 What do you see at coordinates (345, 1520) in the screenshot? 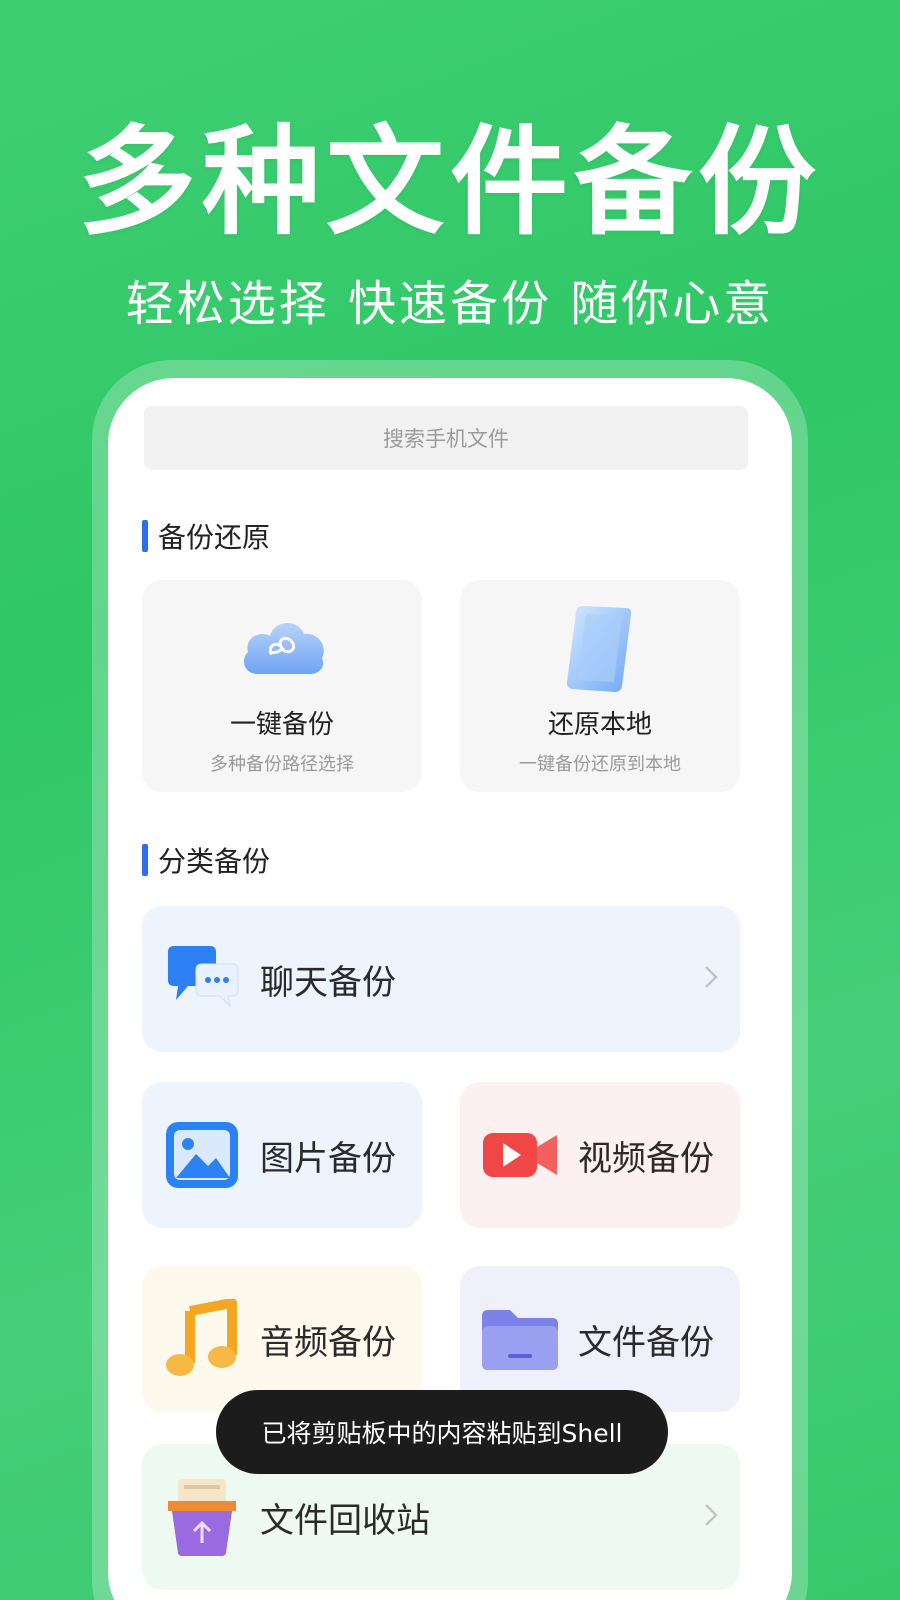
I see `card-label: 文件回收站` at bounding box center [345, 1520].